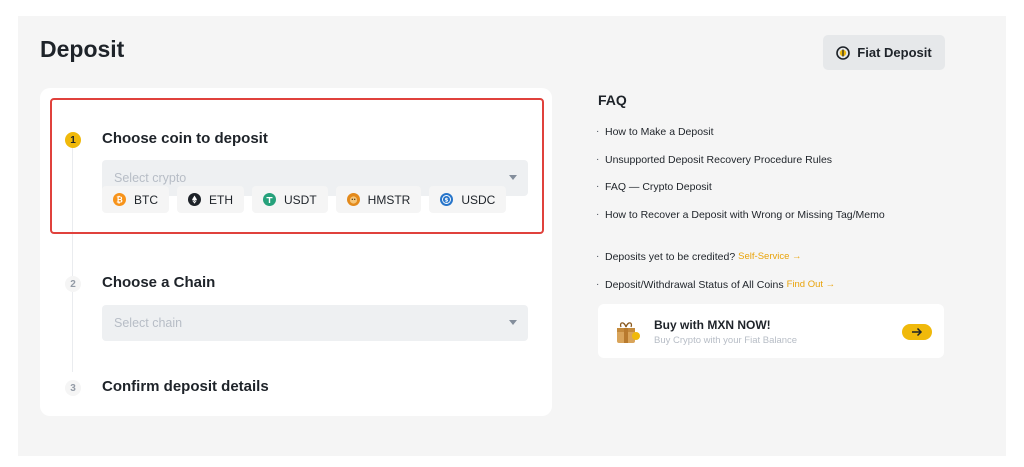 The image size is (1024, 467). Describe the element at coordinates (159, 282) in the screenshot. I see `step-title-choose-chain: Choose a Chain` at that location.